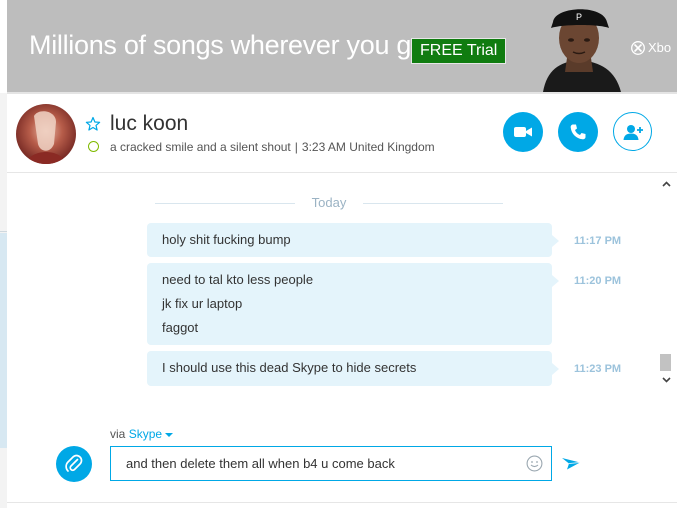 This screenshot has height=508, width=677. What do you see at coordinates (202, 303) in the screenshot?
I see `message-text: jk fix ur laptop` at bounding box center [202, 303].